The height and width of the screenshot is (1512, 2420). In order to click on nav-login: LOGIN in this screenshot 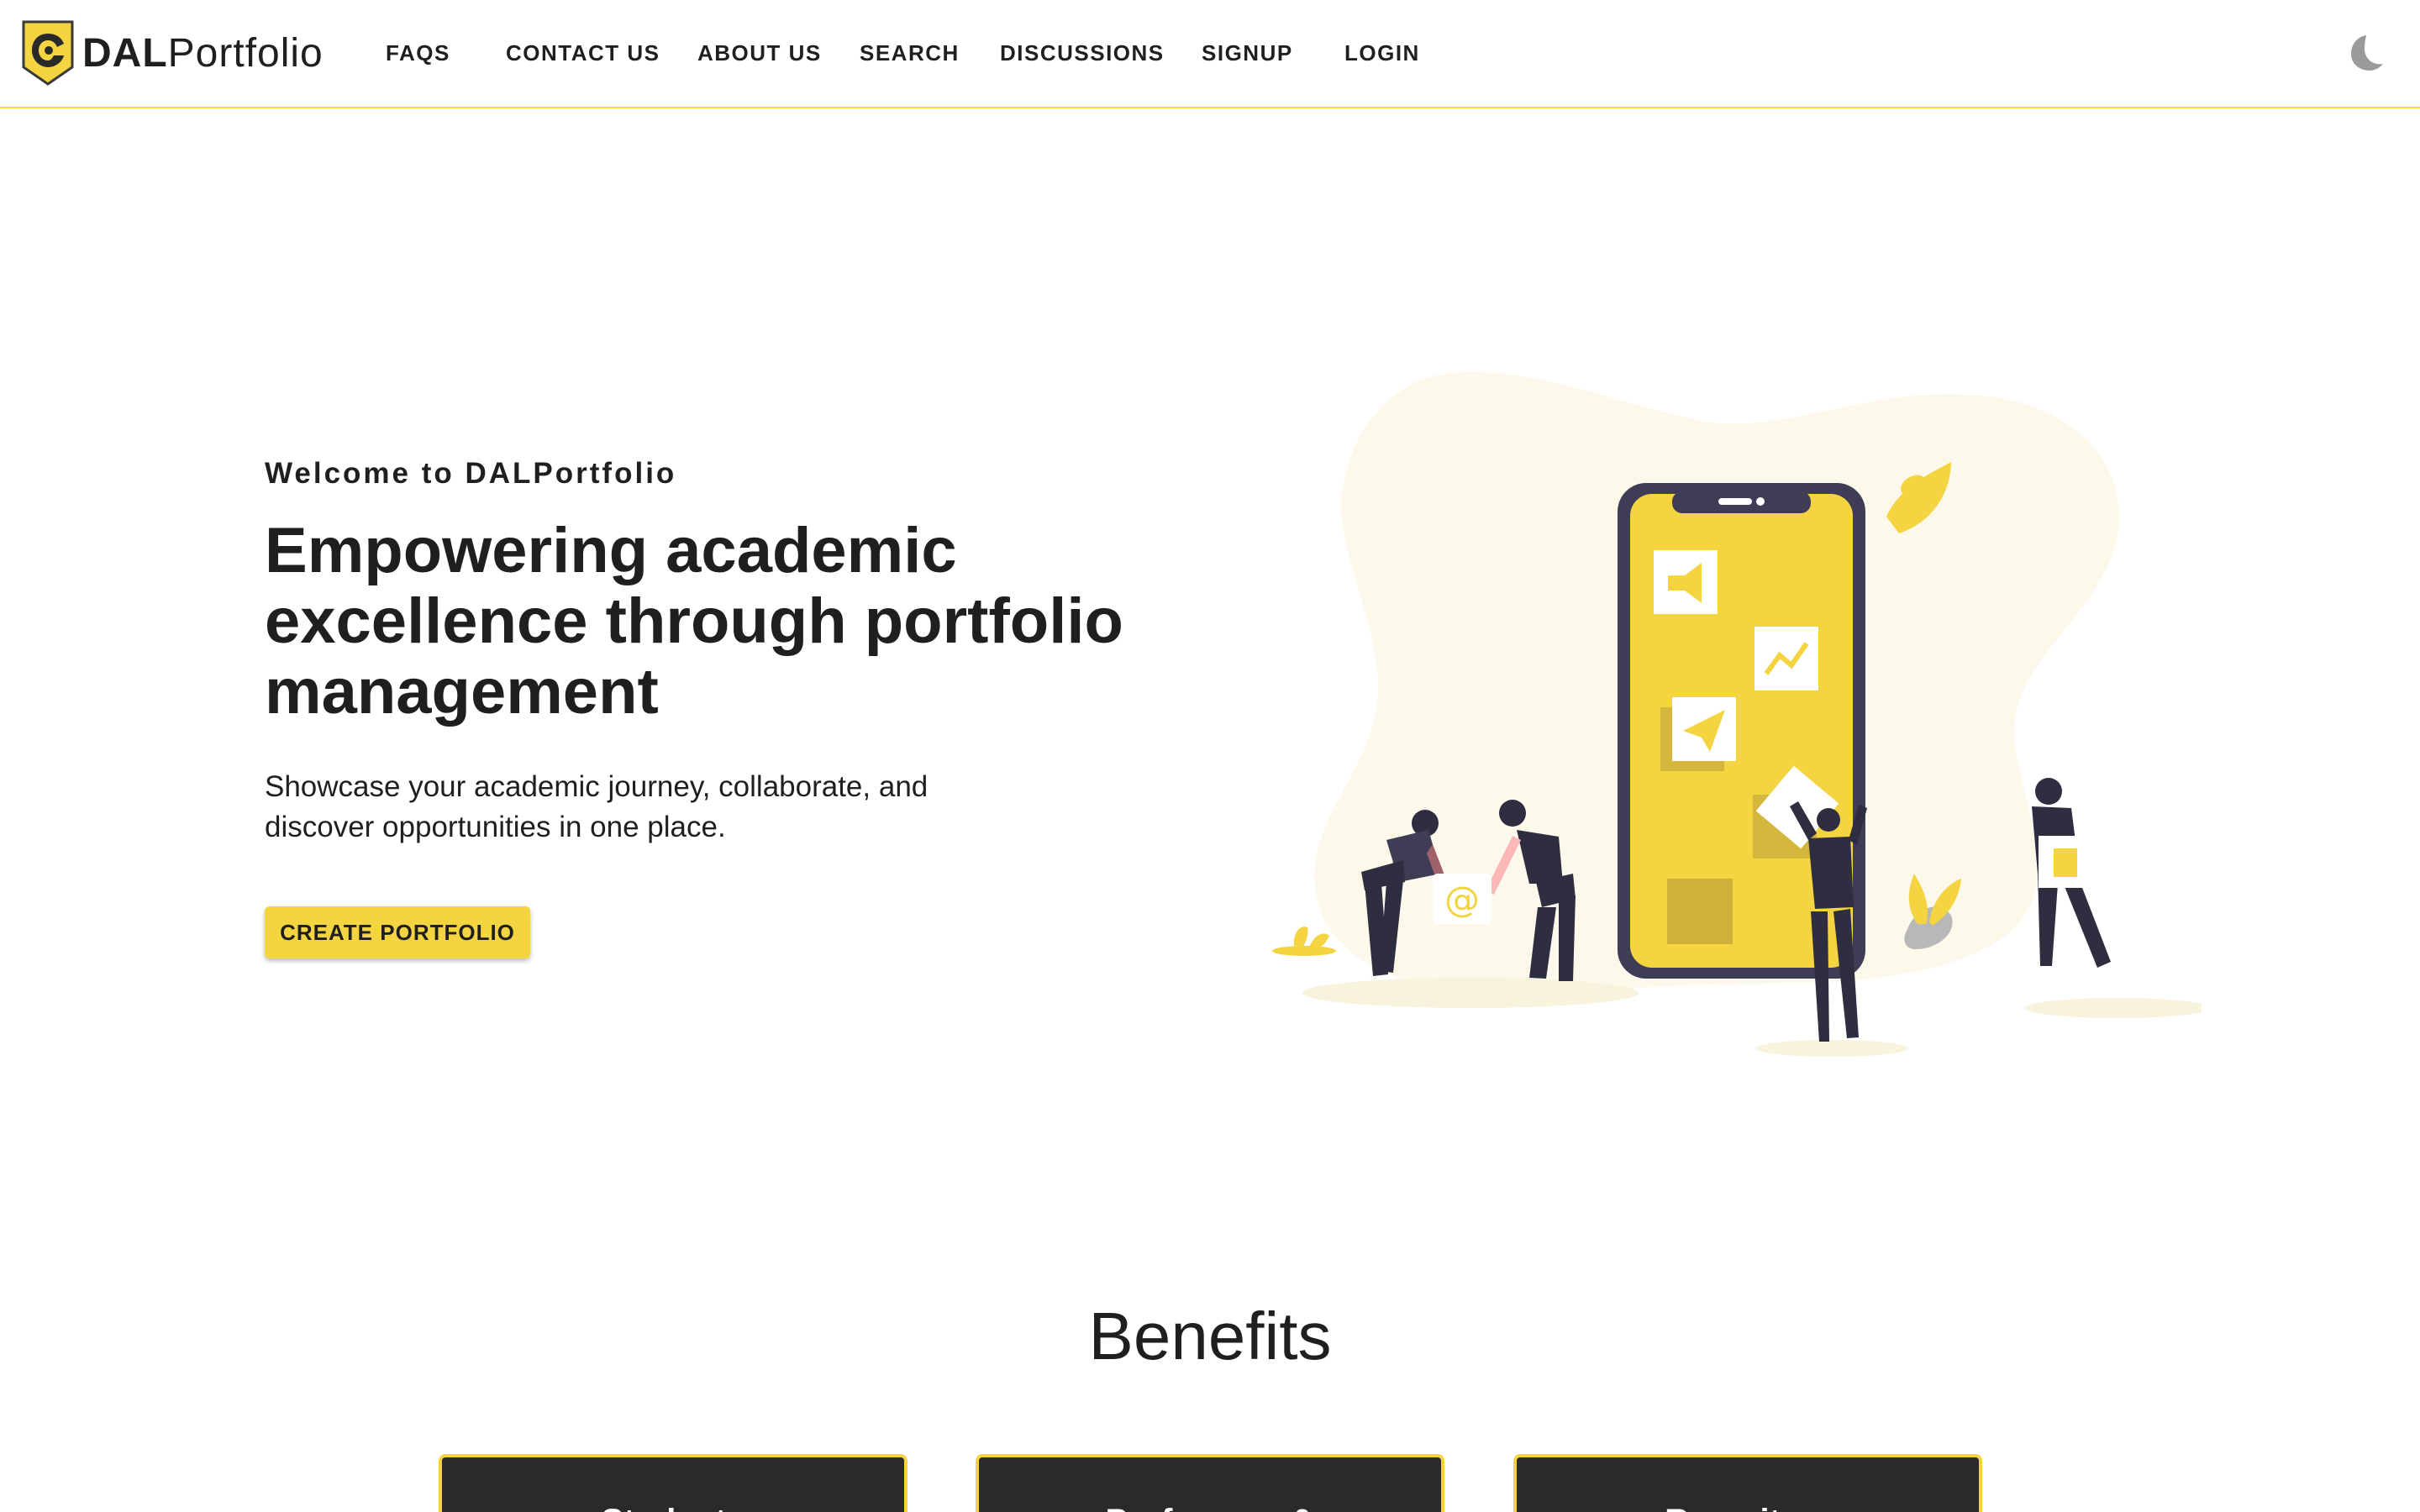, I will do `click(1382, 53)`.